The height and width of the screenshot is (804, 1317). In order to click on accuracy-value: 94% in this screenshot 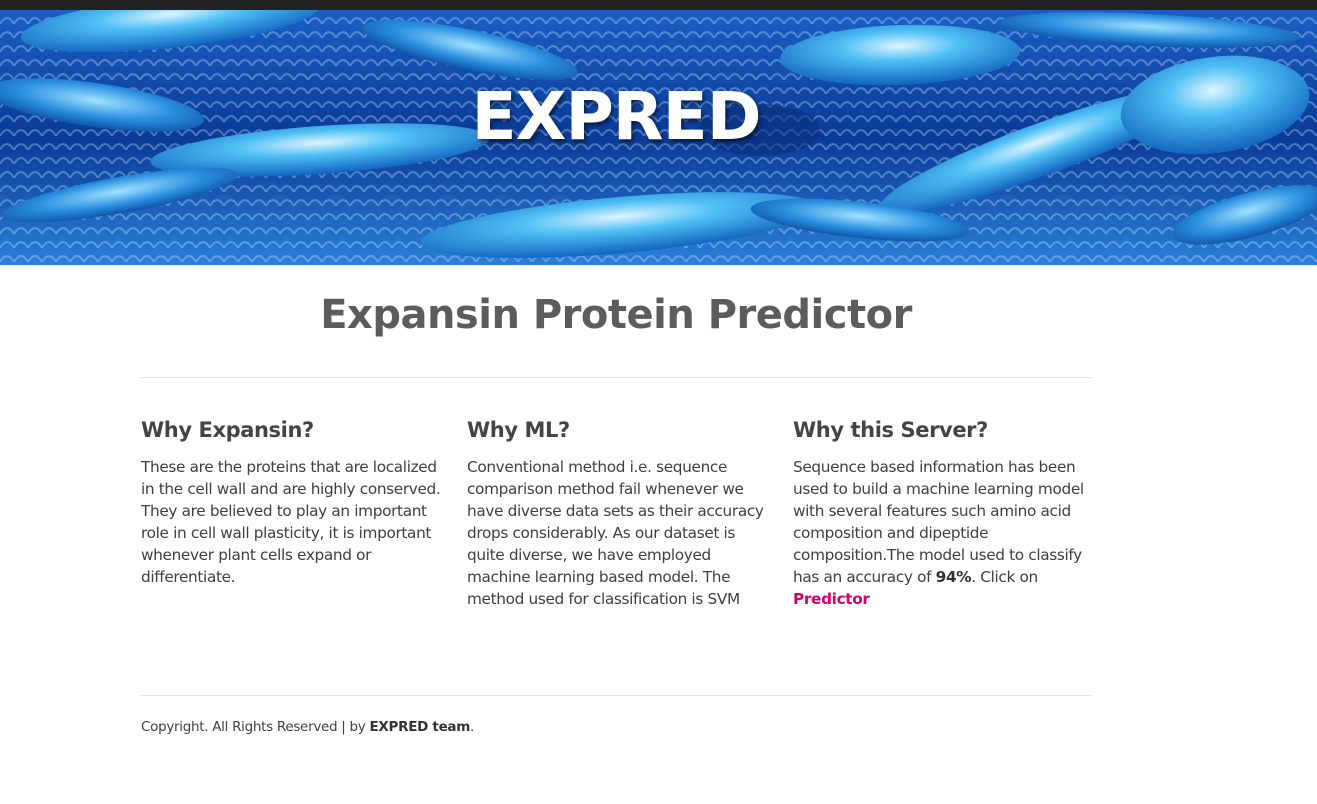, I will do `click(953, 577)`.